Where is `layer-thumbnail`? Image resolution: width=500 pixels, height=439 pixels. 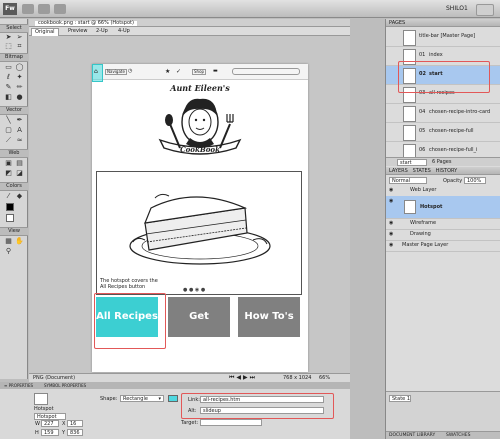 layer-thumbnail is located at coordinates (410, 207).